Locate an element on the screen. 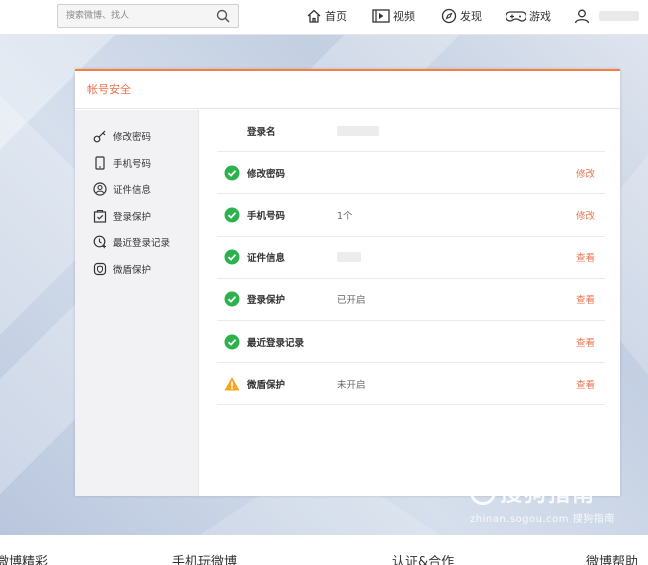 The width and height of the screenshot is (648, 565). home-icon is located at coordinates (314, 16).